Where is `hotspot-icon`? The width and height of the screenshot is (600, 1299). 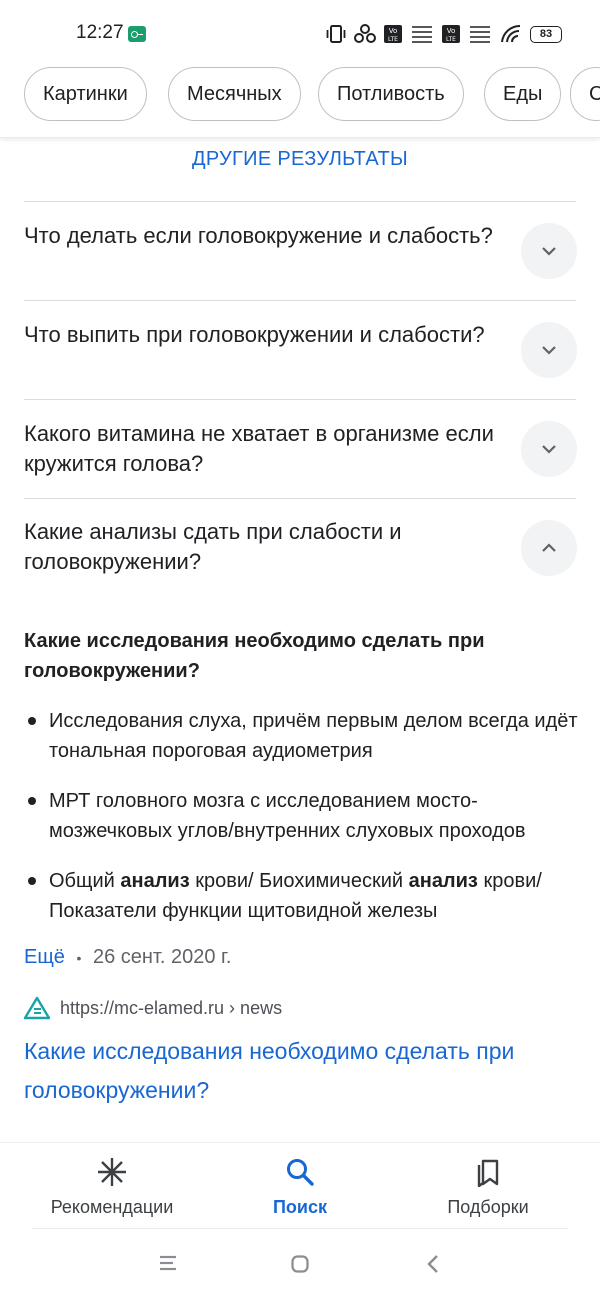
hotspot-icon is located at coordinates (365, 33).